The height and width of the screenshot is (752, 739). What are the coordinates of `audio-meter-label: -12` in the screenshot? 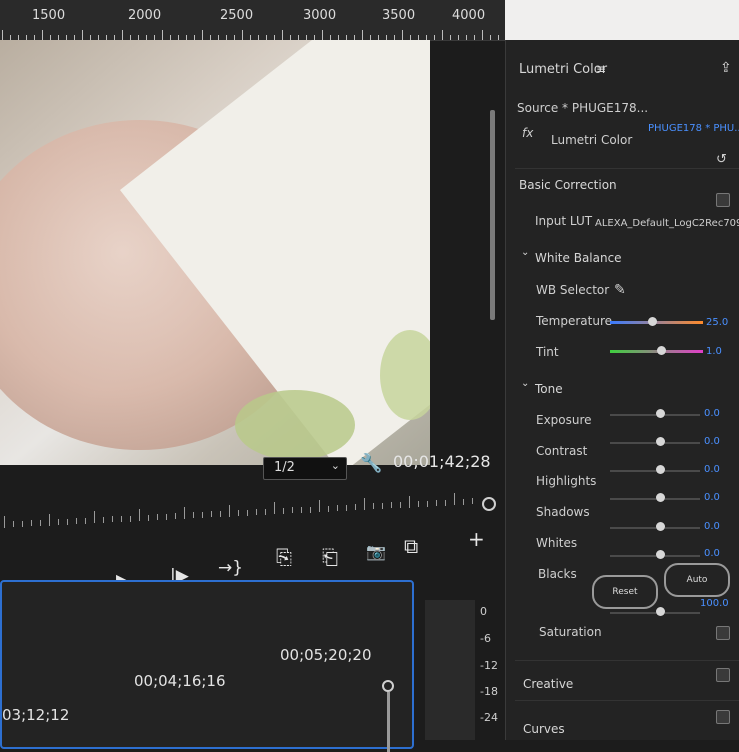 It's located at (489, 665).